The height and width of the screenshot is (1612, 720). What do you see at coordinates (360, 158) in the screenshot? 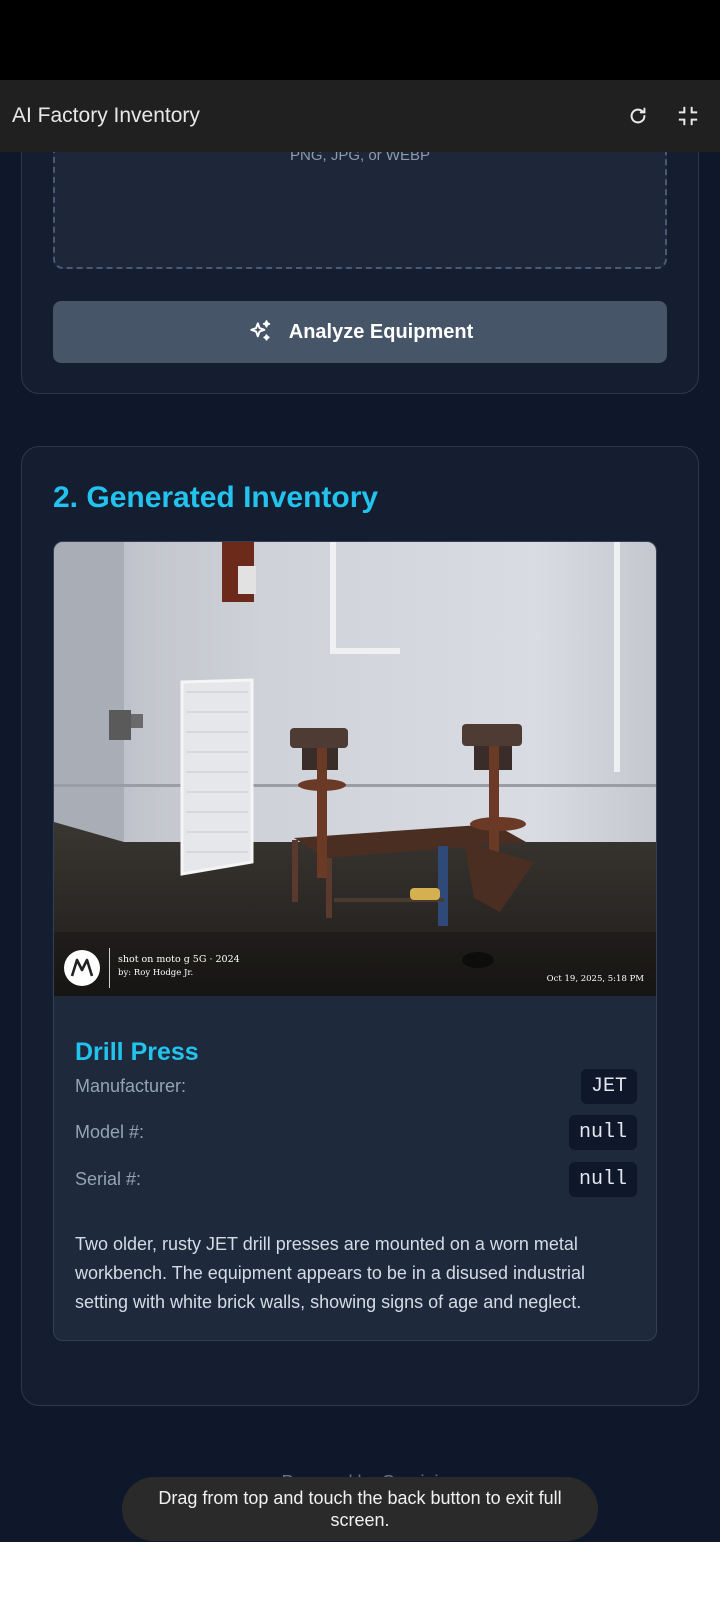
I see `upload-hint: PNG, JPG, or WEBP` at bounding box center [360, 158].